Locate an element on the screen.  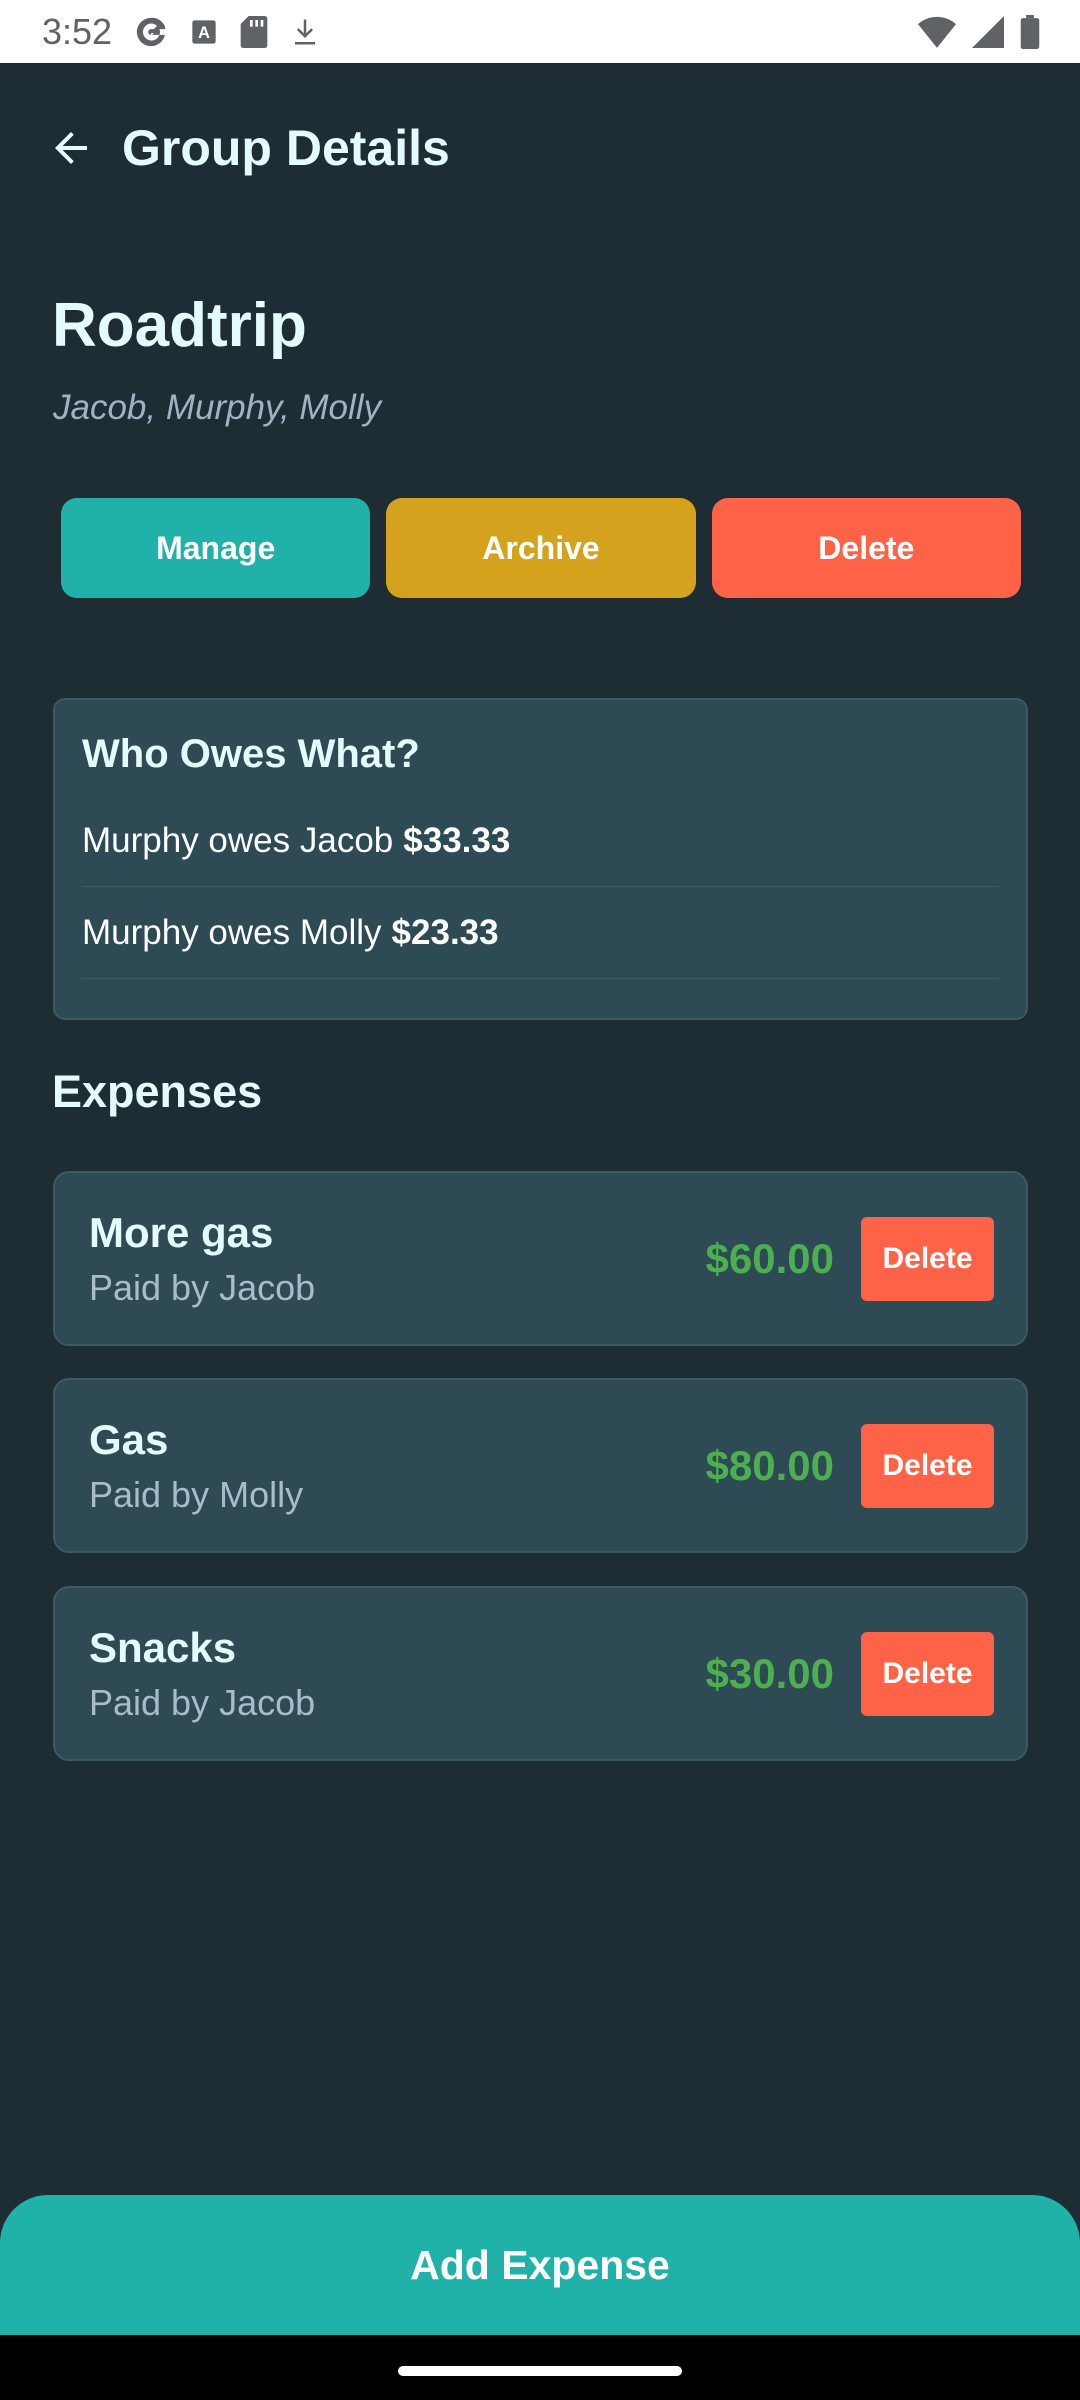
signal-icon is located at coordinates (988, 31).